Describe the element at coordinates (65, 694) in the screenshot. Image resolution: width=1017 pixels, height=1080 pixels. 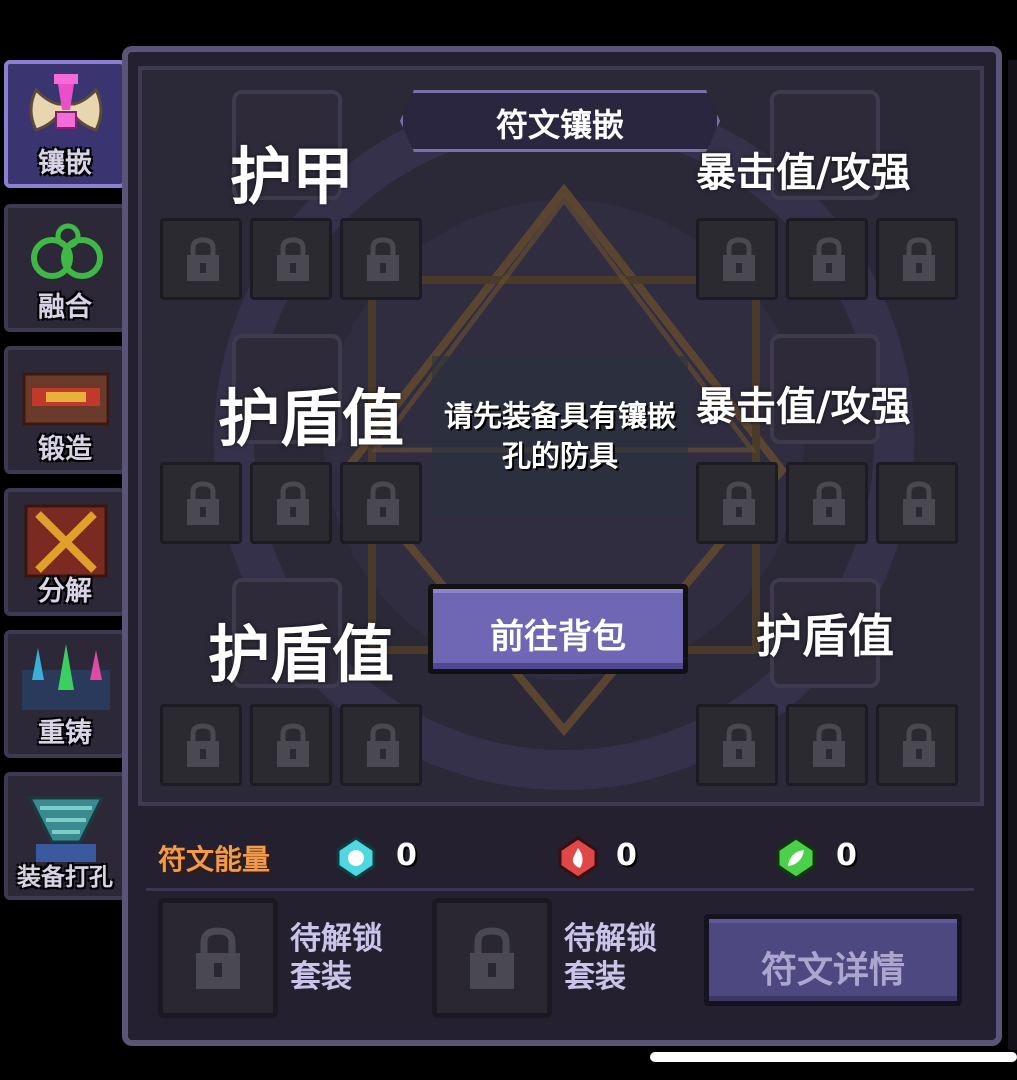
I see `tab-recast: 重铸` at that location.